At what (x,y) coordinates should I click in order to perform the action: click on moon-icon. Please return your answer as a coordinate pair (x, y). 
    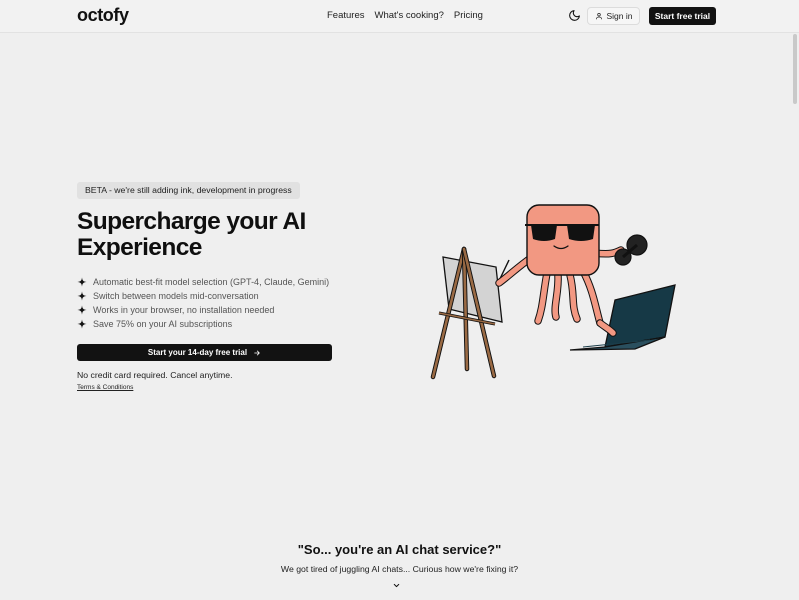
    Looking at the image, I should click on (574, 15).